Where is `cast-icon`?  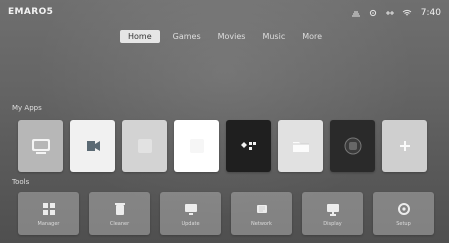
cast-icon is located at coordinates (40, 146).